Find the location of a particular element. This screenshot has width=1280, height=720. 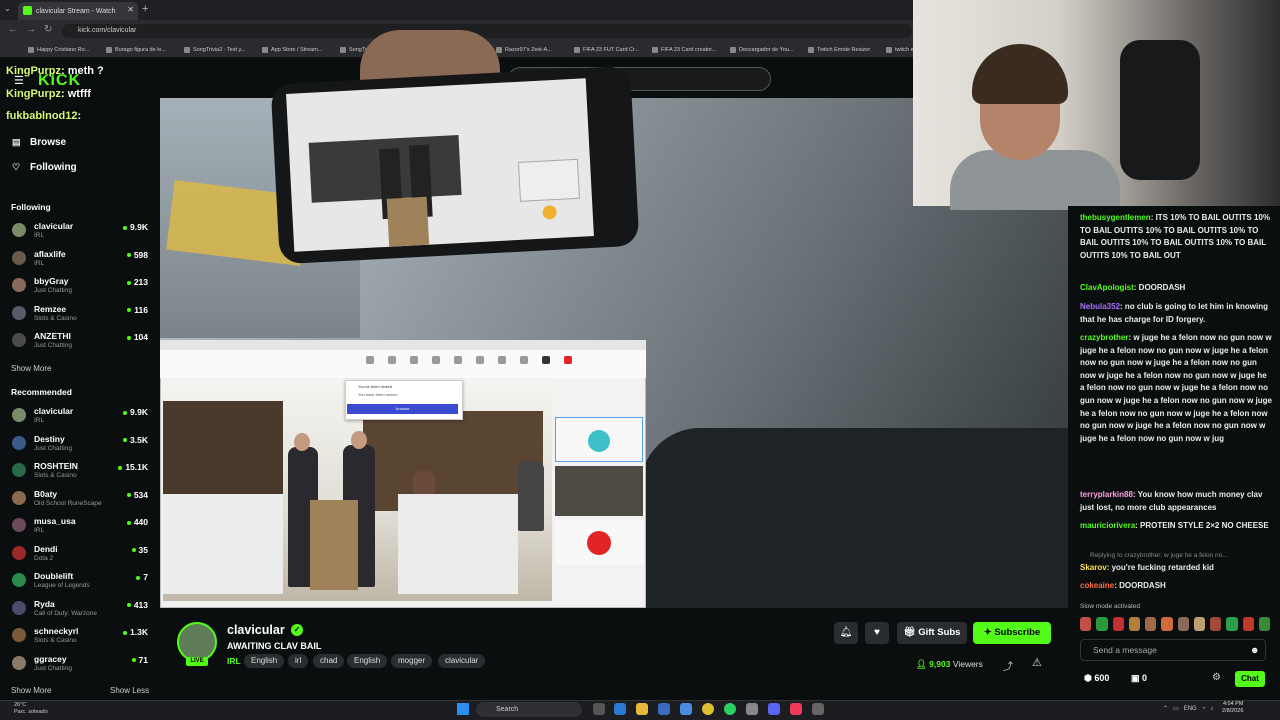

spotify-icon is located at coordinates (730, 709).